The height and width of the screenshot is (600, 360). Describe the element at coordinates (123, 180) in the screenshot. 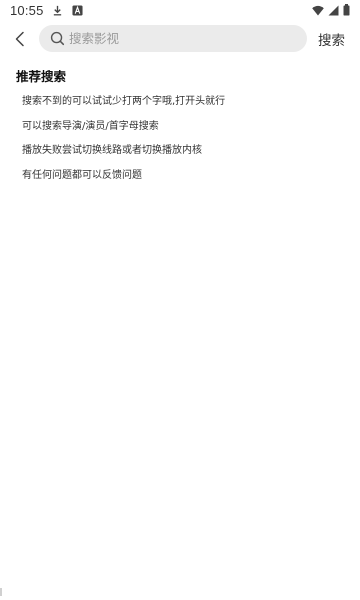

I see `recommendation-item: 有任何问题都可以反馈问题` at that location.